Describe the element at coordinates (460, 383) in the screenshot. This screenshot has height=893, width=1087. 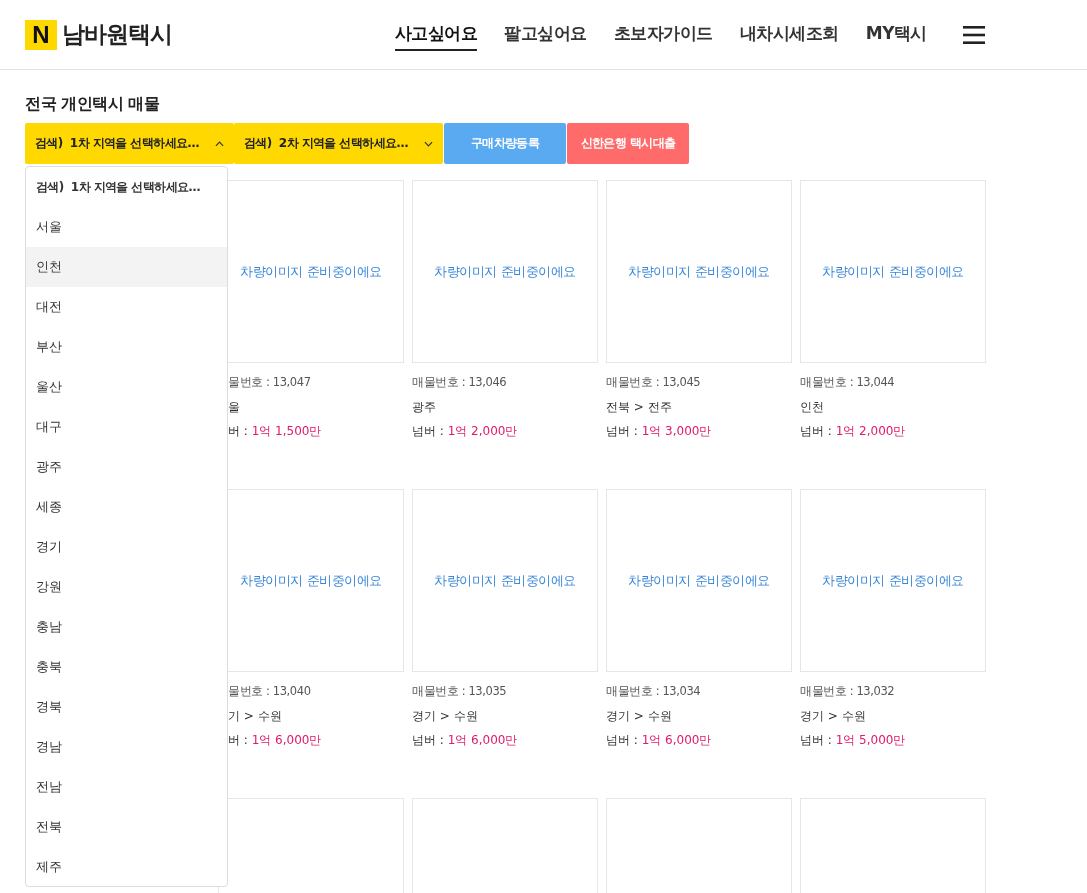
I see `listing-number: 매물번호 : 13,046` at that location.